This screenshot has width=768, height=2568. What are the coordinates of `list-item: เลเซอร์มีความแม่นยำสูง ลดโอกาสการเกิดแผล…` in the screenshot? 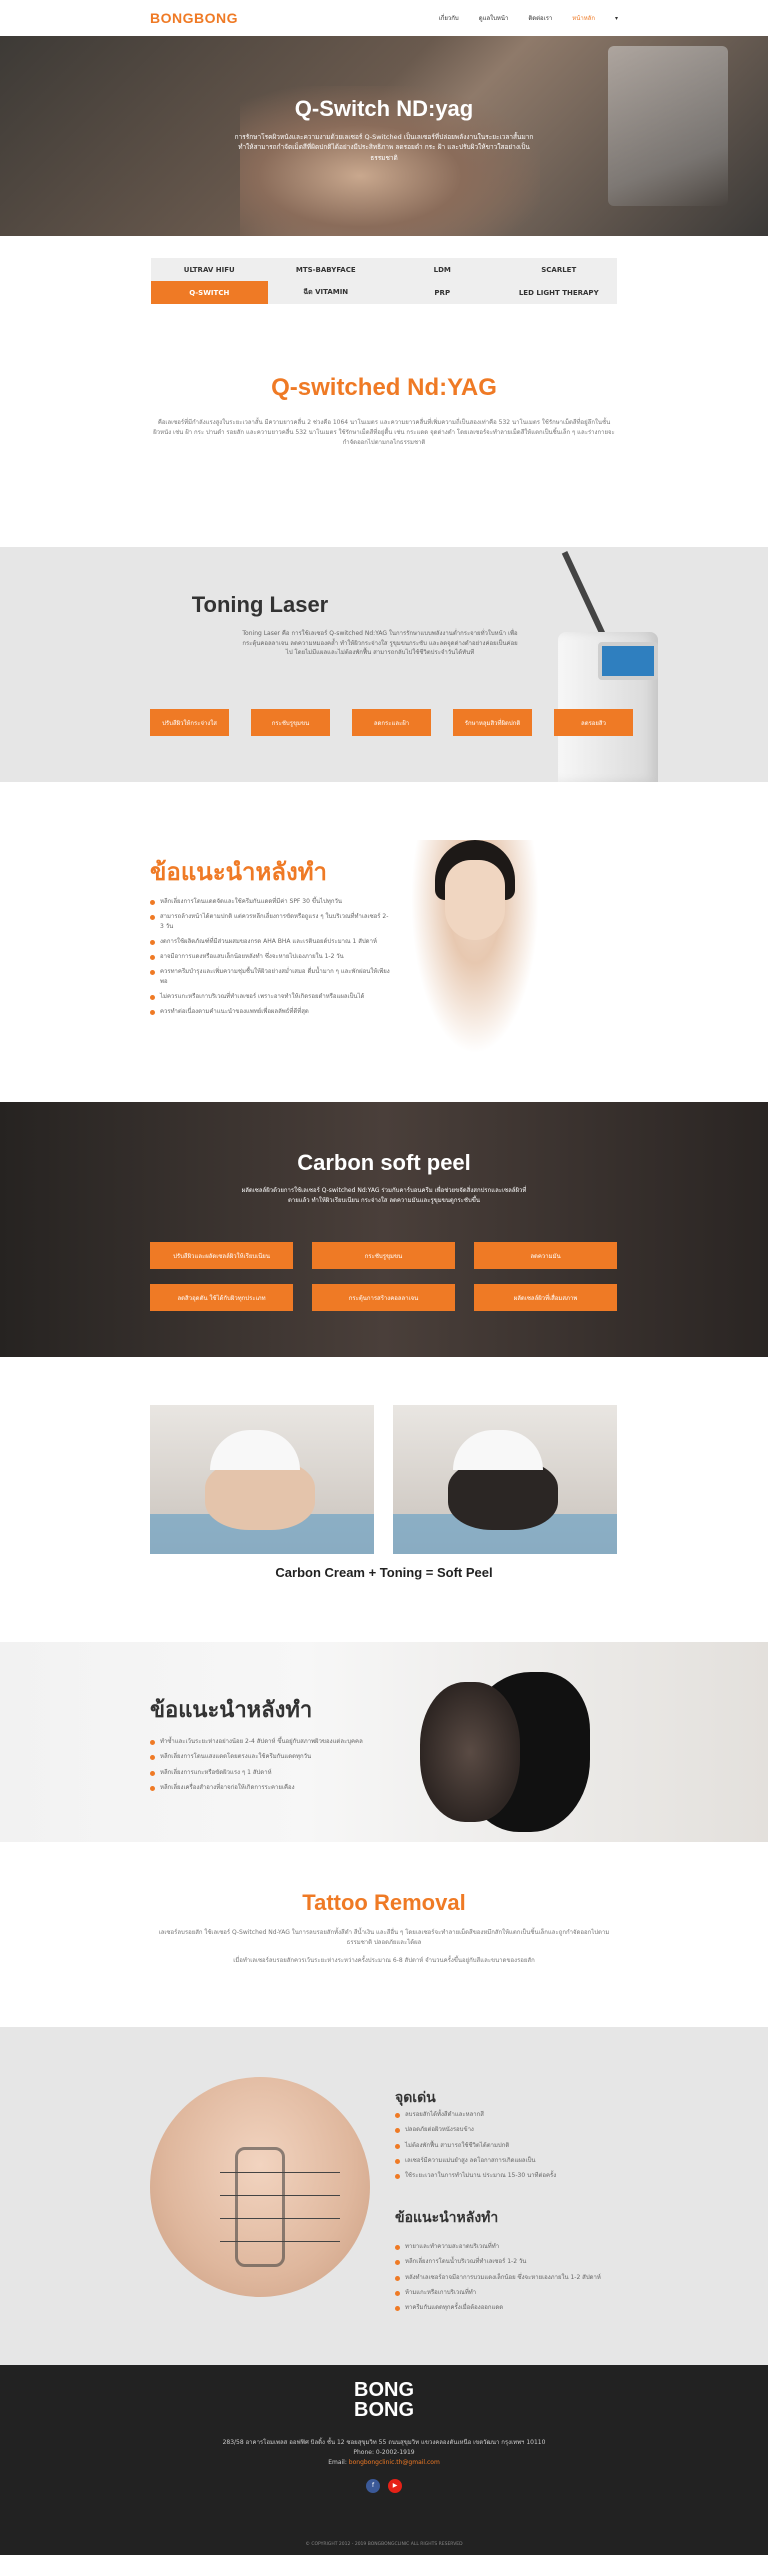 It's located at (510, 2160).